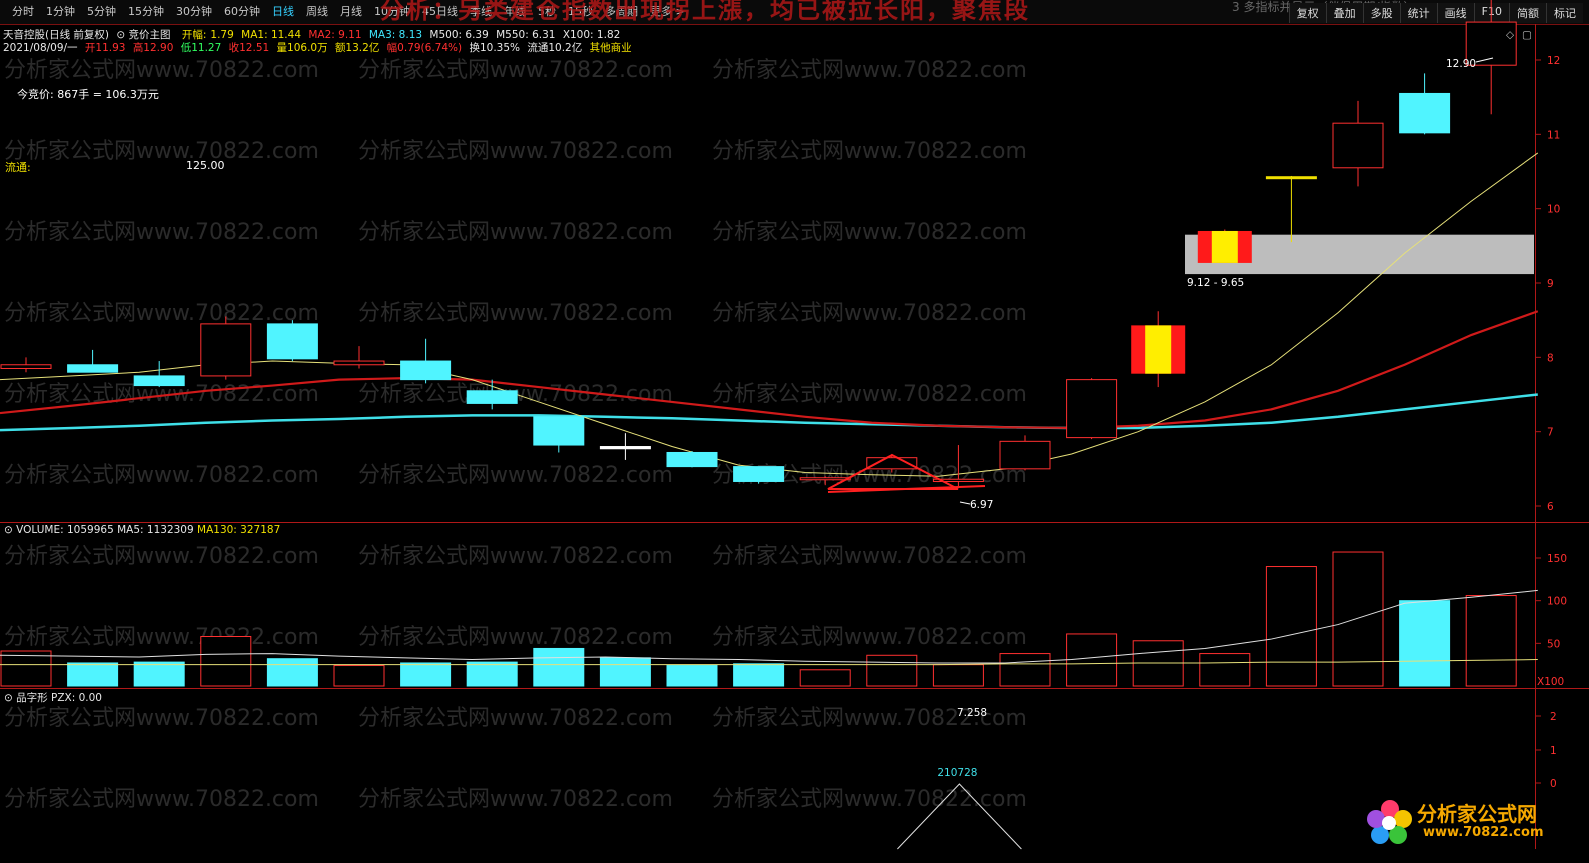 The width and height of the screenshot is (1589, 863). I want to click on price-tick-label: 8, so click(1550, 358).